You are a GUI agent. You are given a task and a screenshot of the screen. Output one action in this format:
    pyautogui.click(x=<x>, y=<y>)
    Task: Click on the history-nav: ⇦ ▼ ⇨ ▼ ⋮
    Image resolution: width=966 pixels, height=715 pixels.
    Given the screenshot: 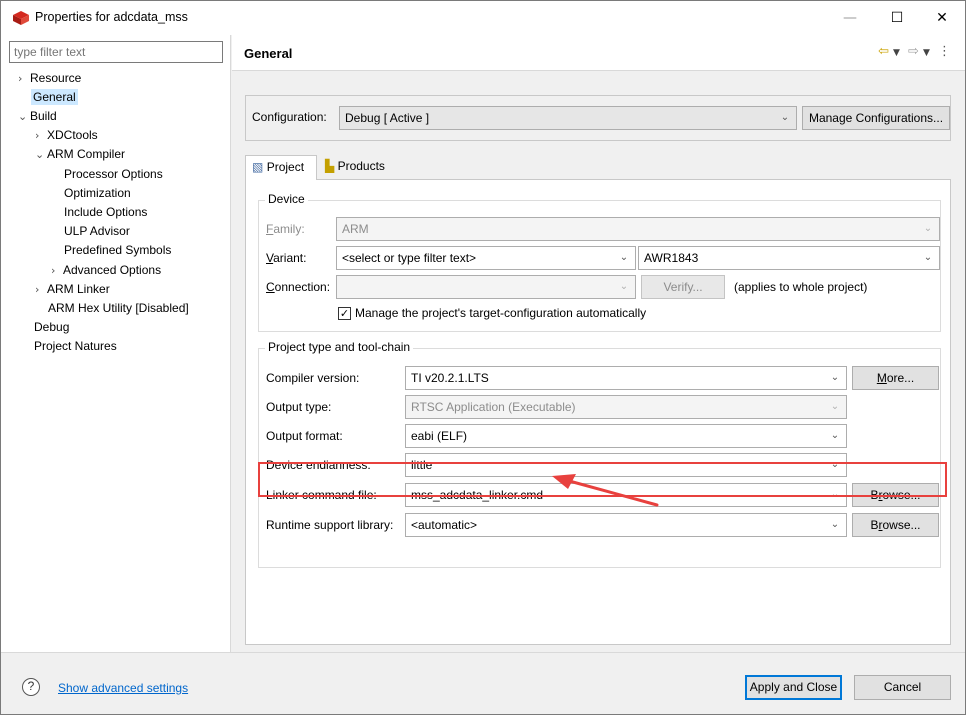 What is the action you would take?
    pyautogui.click(x=912, y=51)
    